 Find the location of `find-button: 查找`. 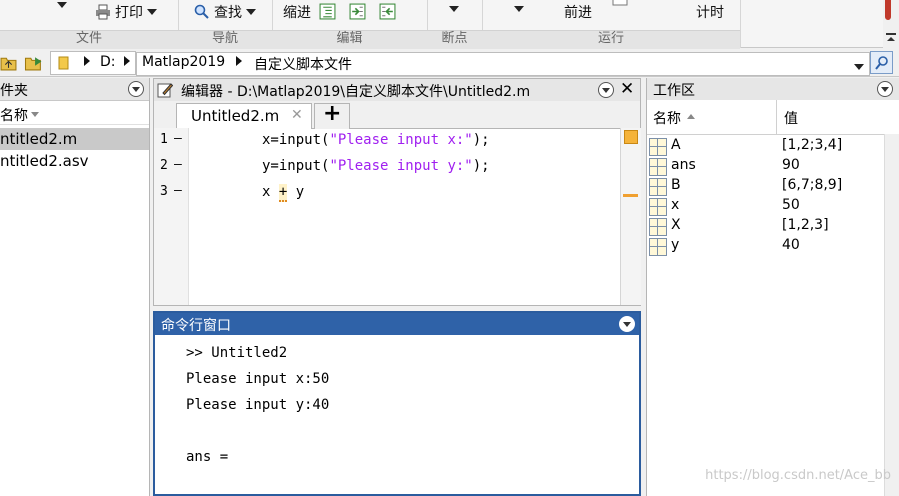

find-button: 查找 is located at coordinates (225, 12).